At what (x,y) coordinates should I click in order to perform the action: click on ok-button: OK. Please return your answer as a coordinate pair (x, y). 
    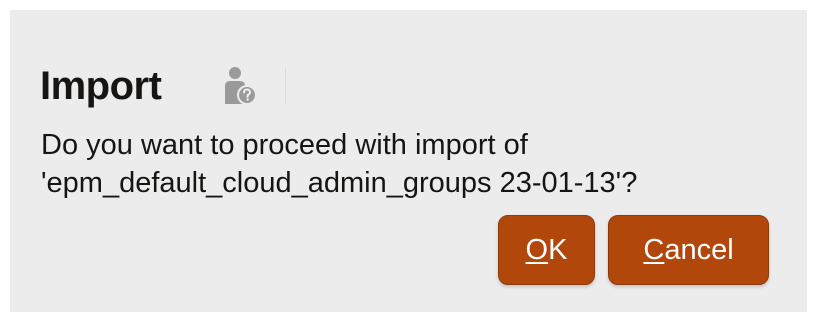
    Looking at the image, I should click on (546, 250).